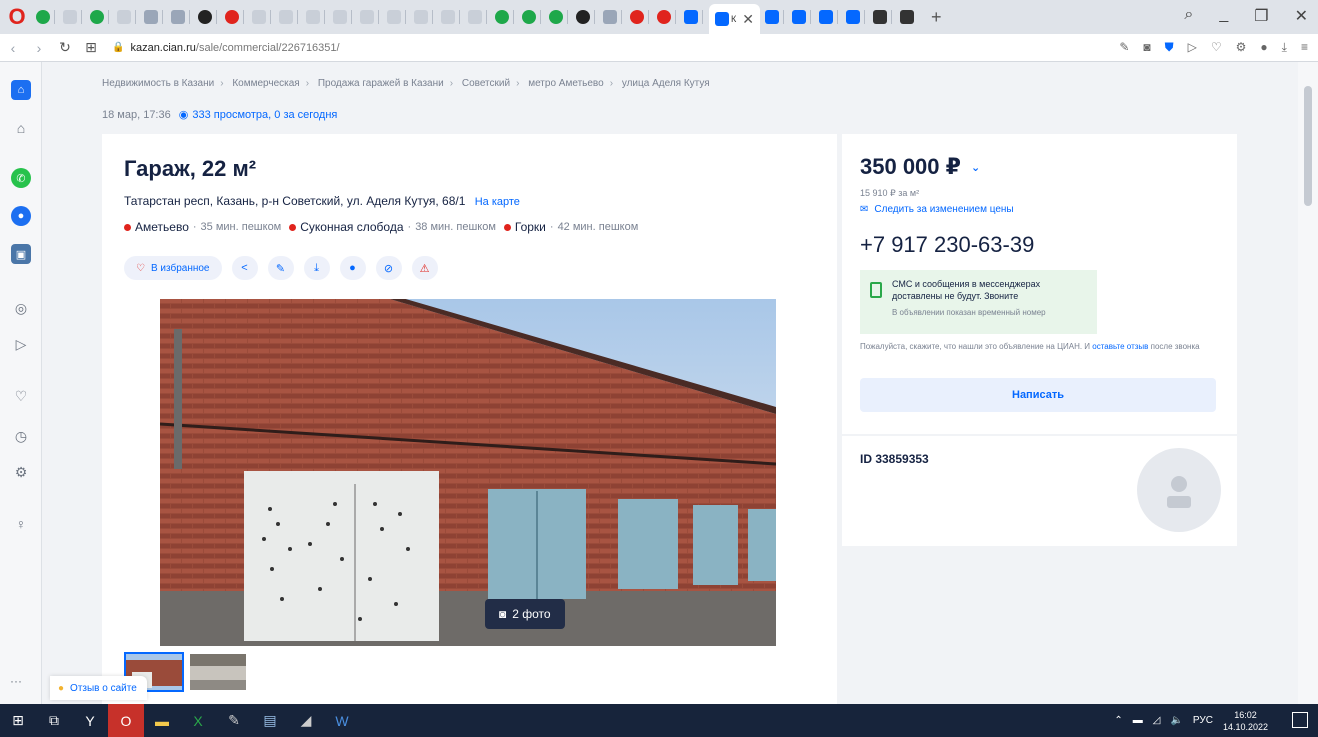 The height and width of the screenshot is (737, 1318). What do you see at coordinates (1284, 47) in the screenshot?
I see `download-icon: ⤓` at bounding box center [1284, 47].